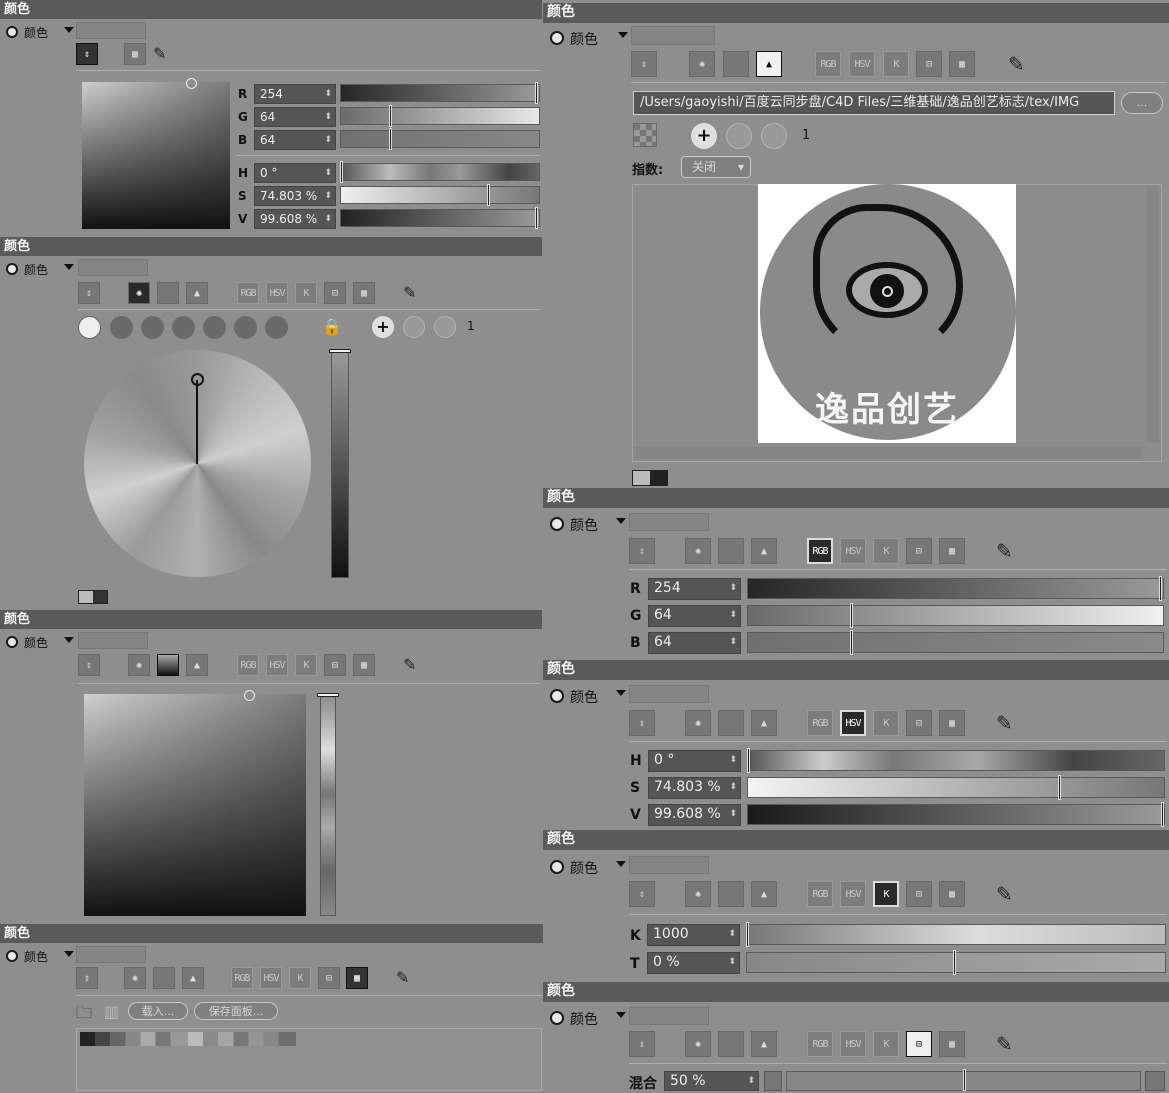  What do you see at coordinates (693, 935) in the screenshot?
I see `k-input: 1000 ⬍` at bounding box center [693, 935].